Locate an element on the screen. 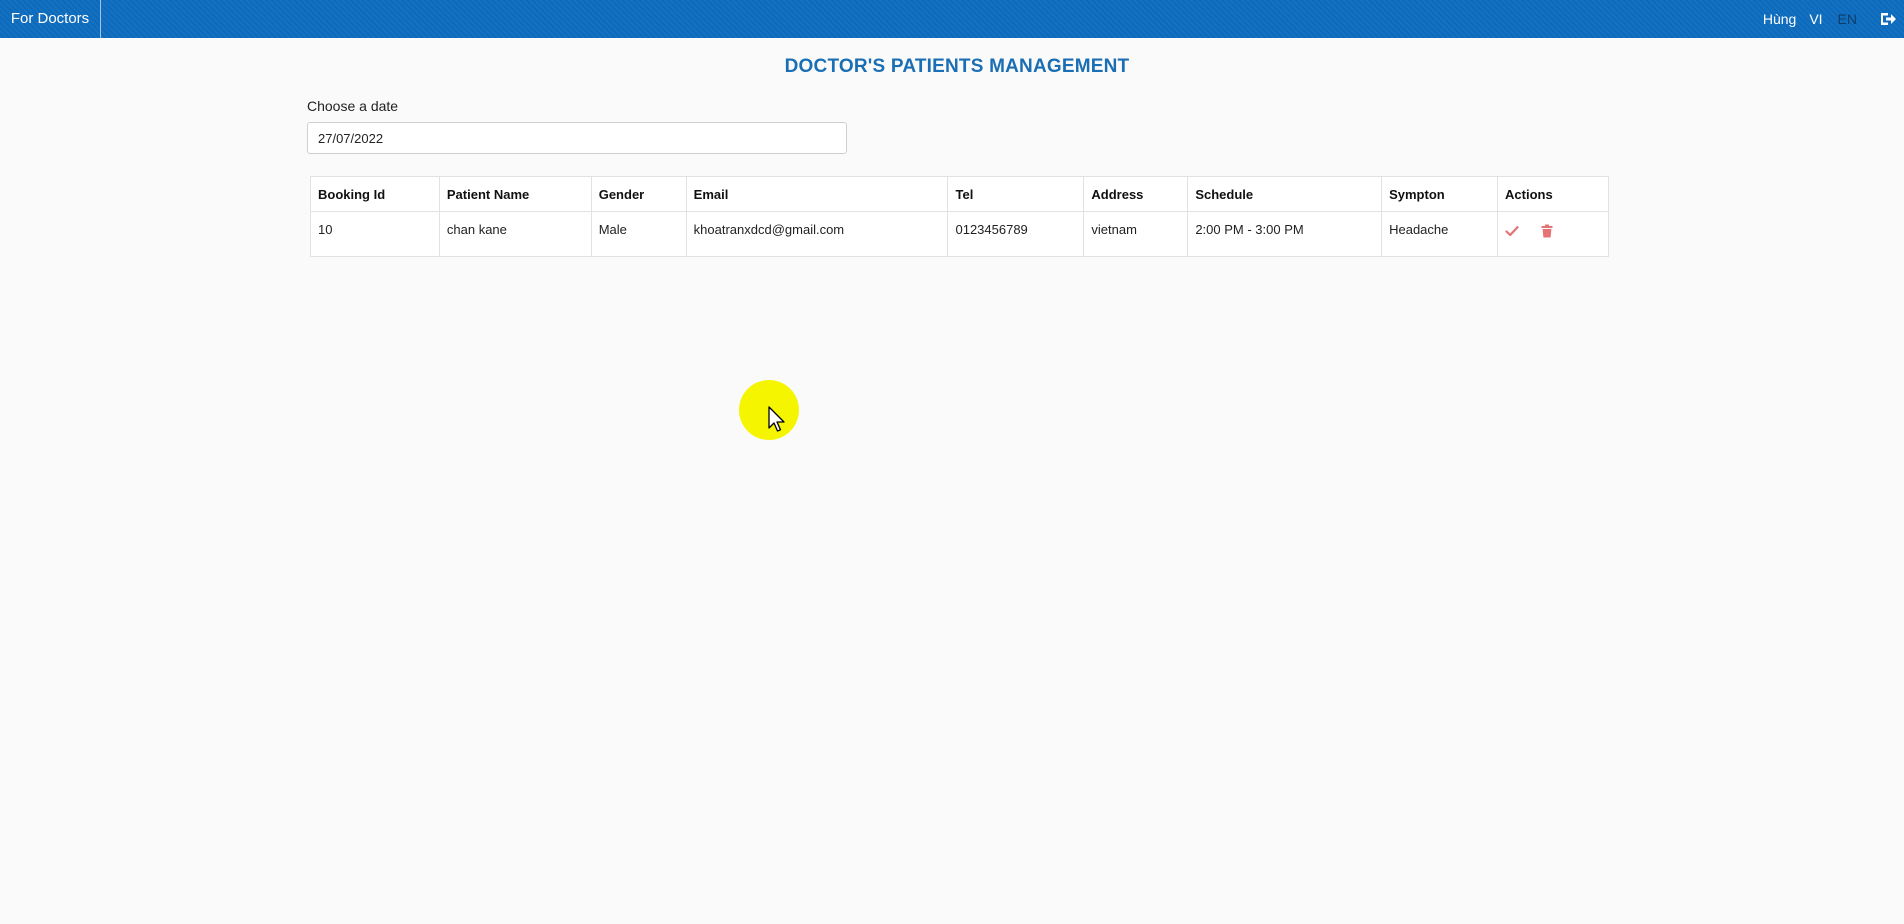 The width and height of the screenshot is (1904, 924). page-title: DOCTOR'S PATIENTS MANAGEMENT is located at coordinates (957, 66).